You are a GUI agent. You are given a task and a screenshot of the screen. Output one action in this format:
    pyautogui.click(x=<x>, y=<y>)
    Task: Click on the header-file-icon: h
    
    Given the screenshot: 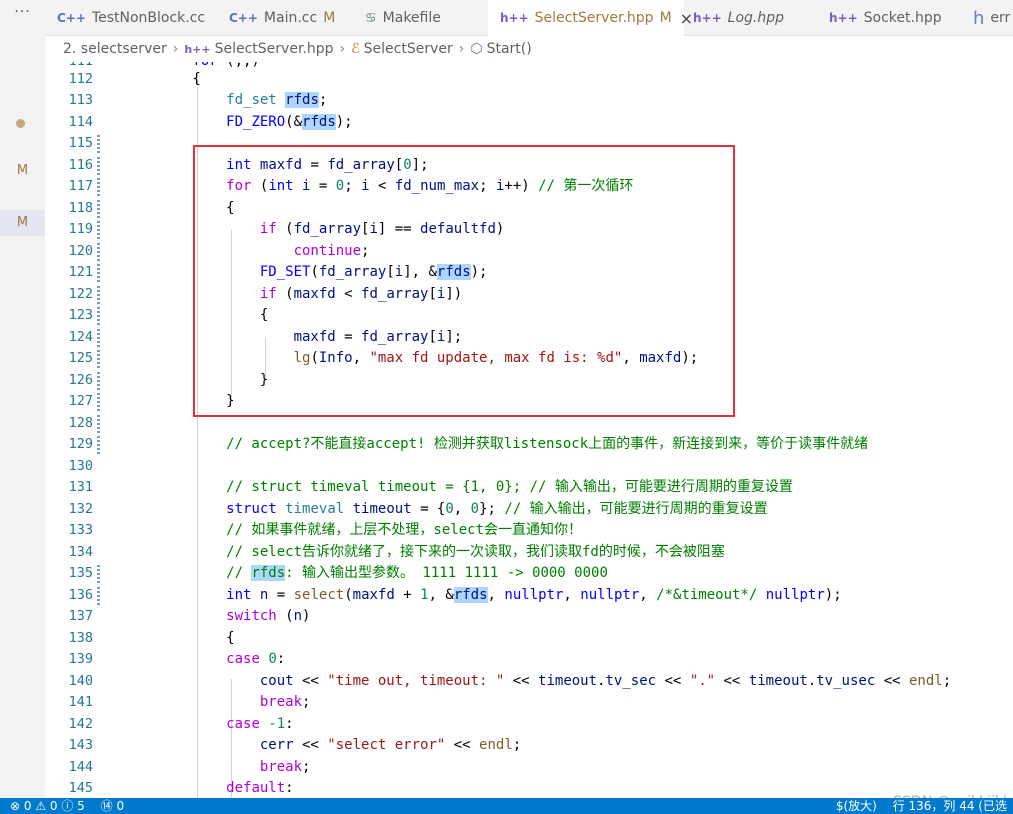 What is the action you would take?
    pyautogui.click(x=979, y=18)
    